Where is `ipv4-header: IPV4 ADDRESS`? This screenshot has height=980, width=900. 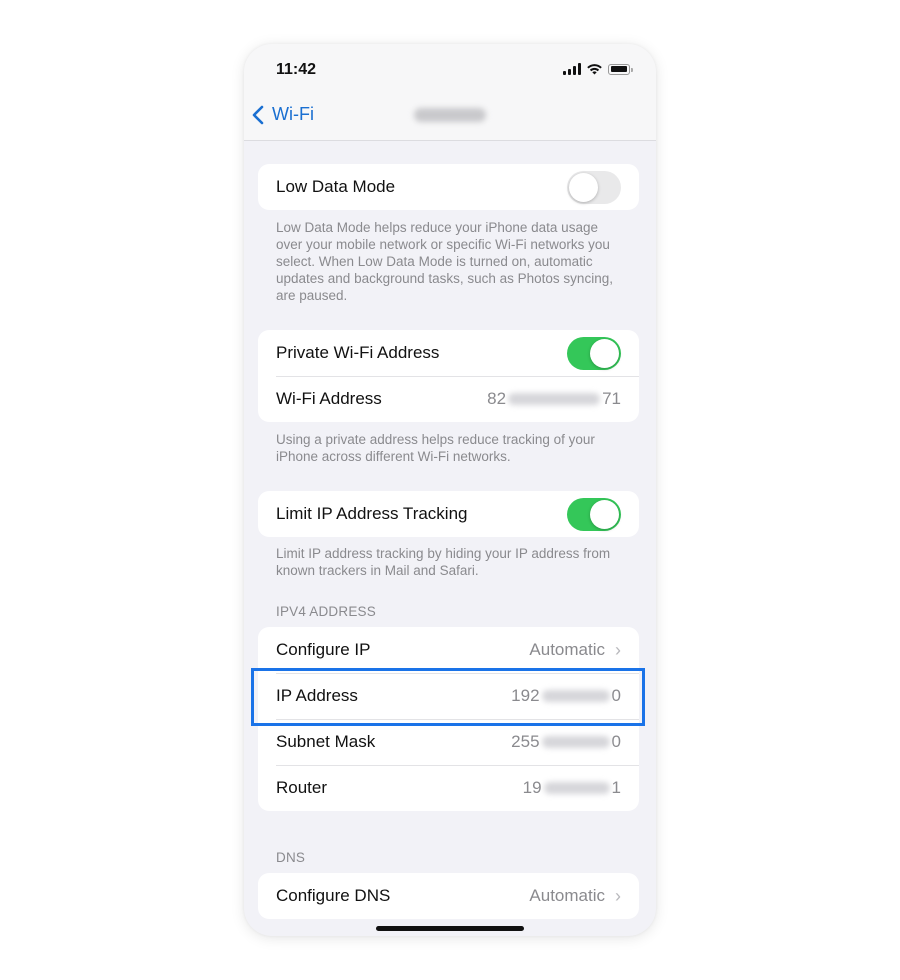 ipv4-header: IPV4 ADDRESS is located at coordinates (326, 611).